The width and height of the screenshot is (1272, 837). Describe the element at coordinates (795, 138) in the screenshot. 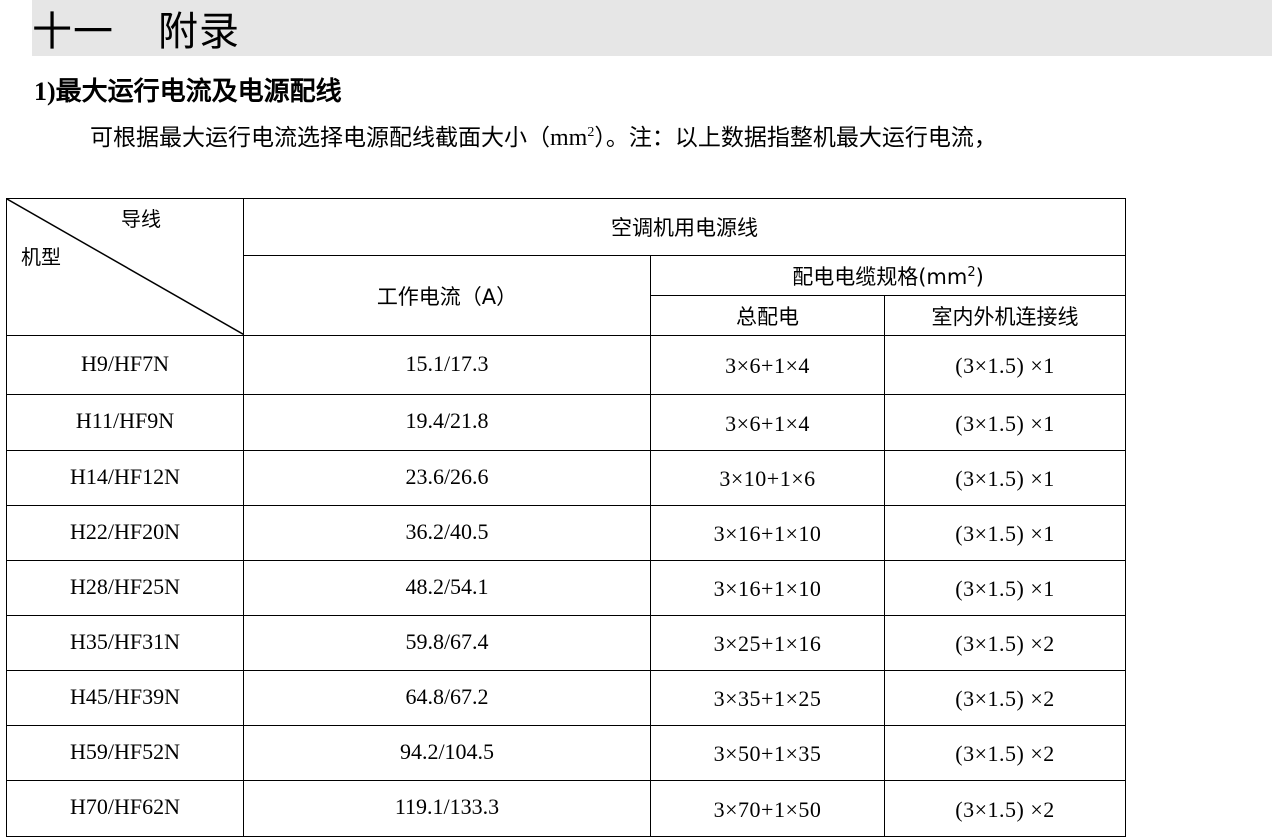

I see `intro-text-after: ）。注：以上数据指整机最大运行电流，` at that location.